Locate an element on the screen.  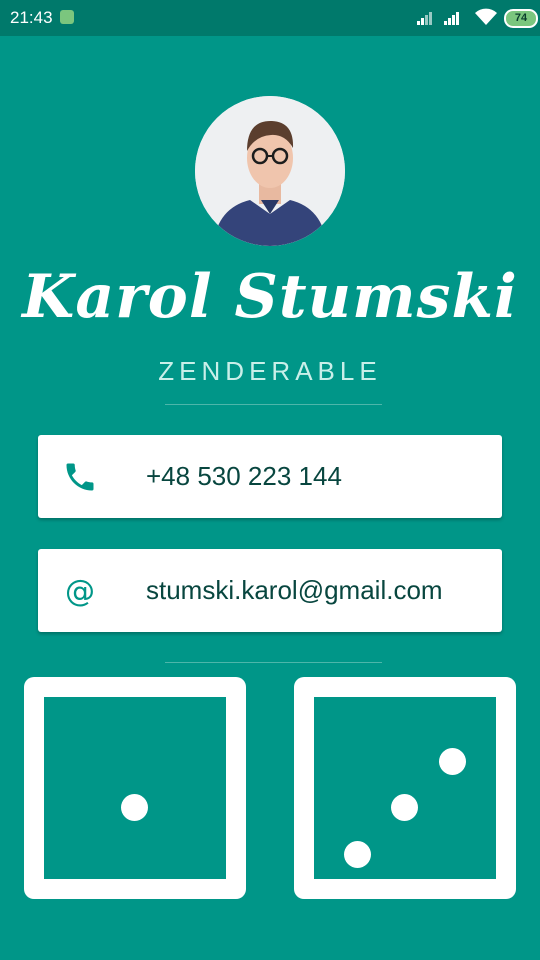
person-photo is located at coordinates (270, 171).